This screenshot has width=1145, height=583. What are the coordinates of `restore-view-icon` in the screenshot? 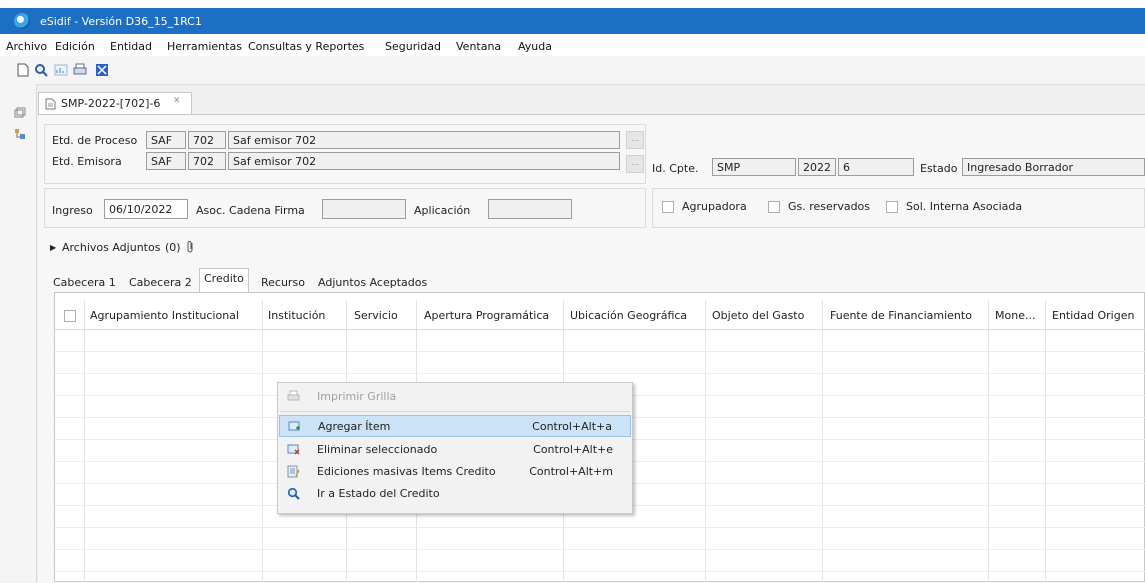 It's located at (20, 113).